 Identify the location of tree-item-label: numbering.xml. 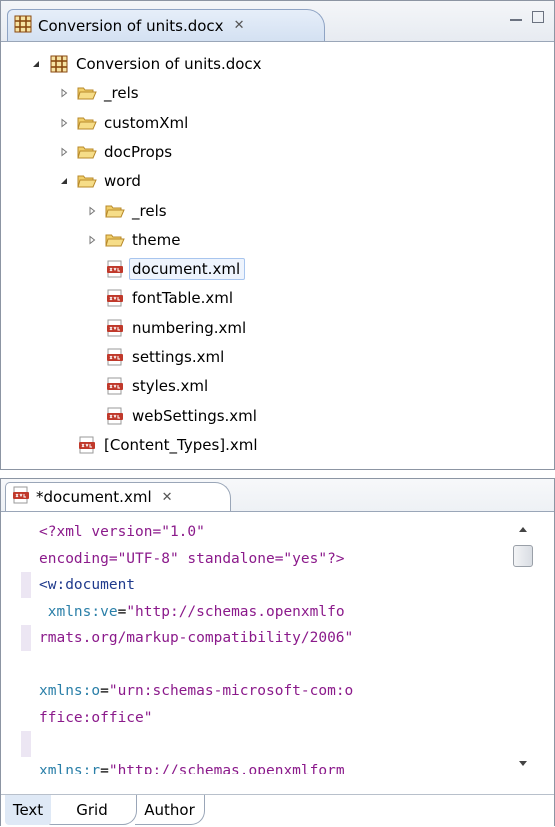
(189, 327).